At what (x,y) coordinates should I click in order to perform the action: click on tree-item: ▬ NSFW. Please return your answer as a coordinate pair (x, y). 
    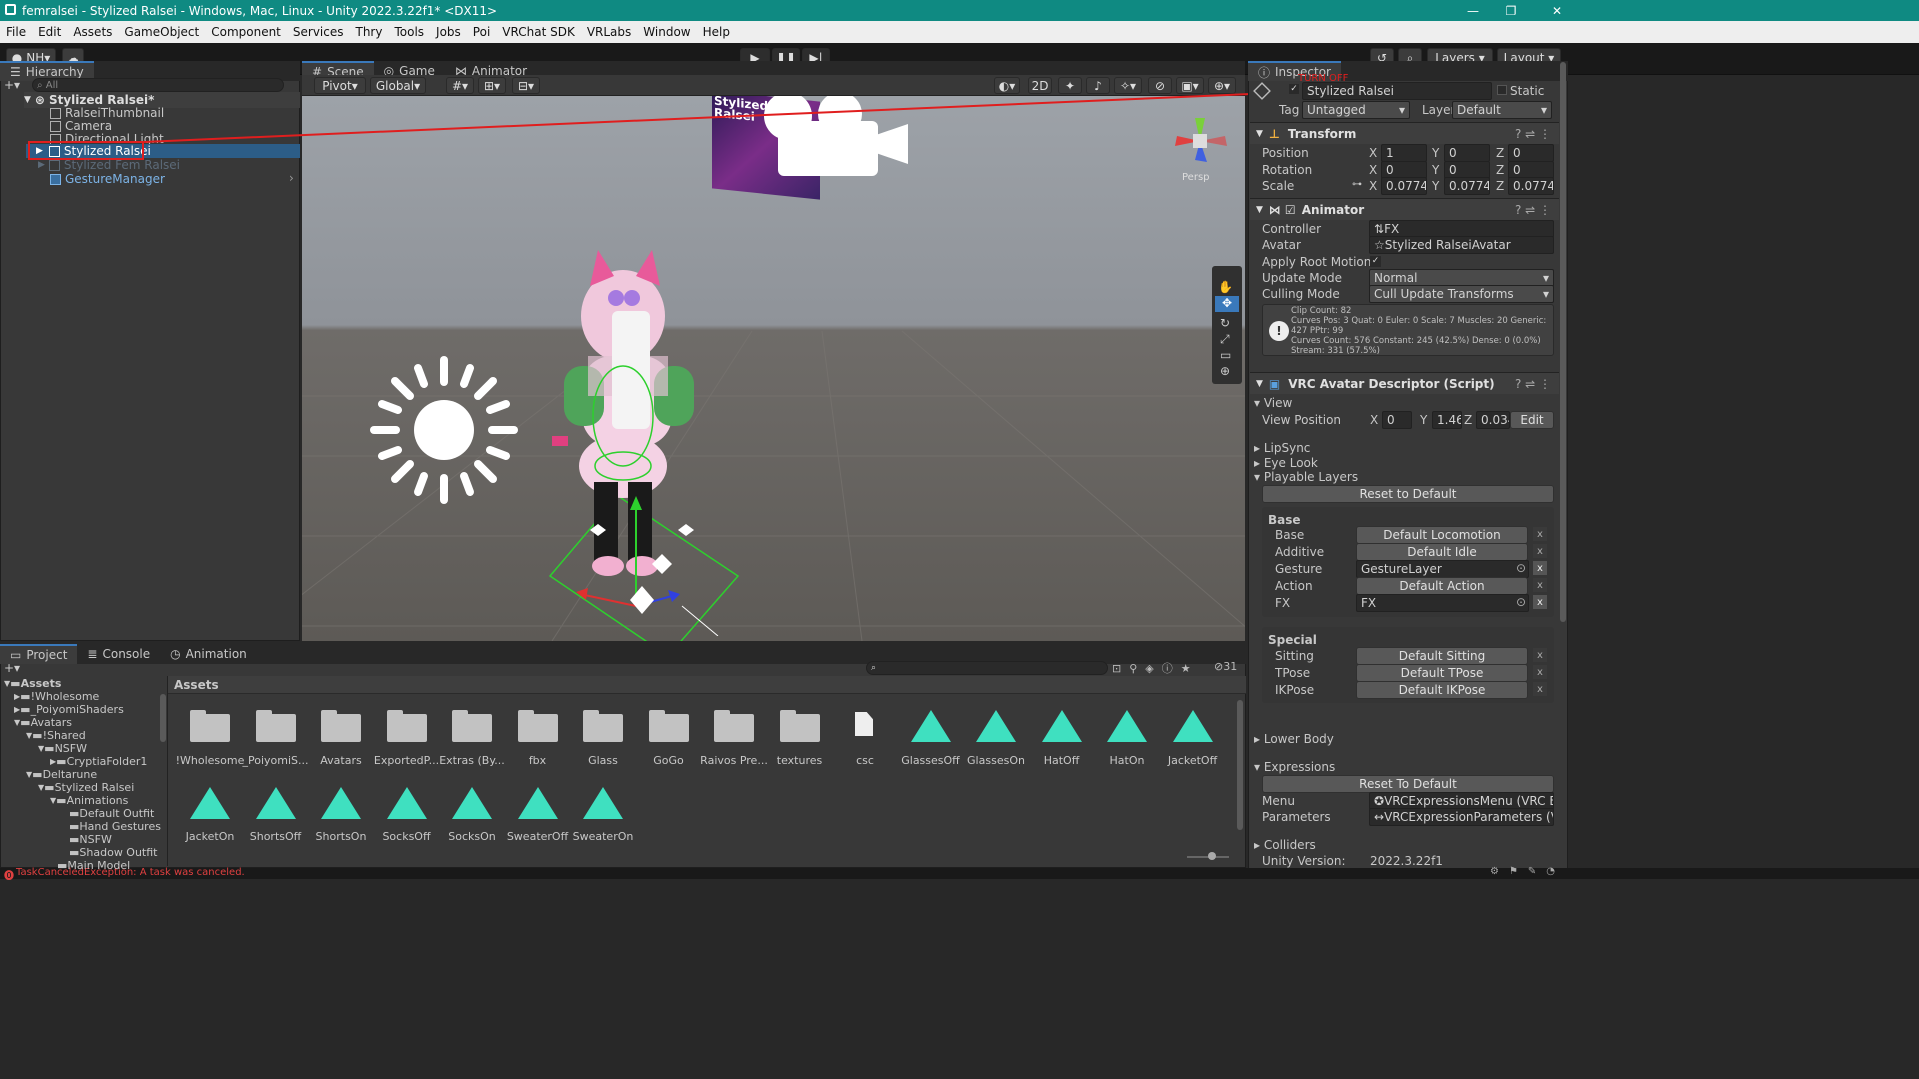
    Looking at the image, I should click on (87, 839).